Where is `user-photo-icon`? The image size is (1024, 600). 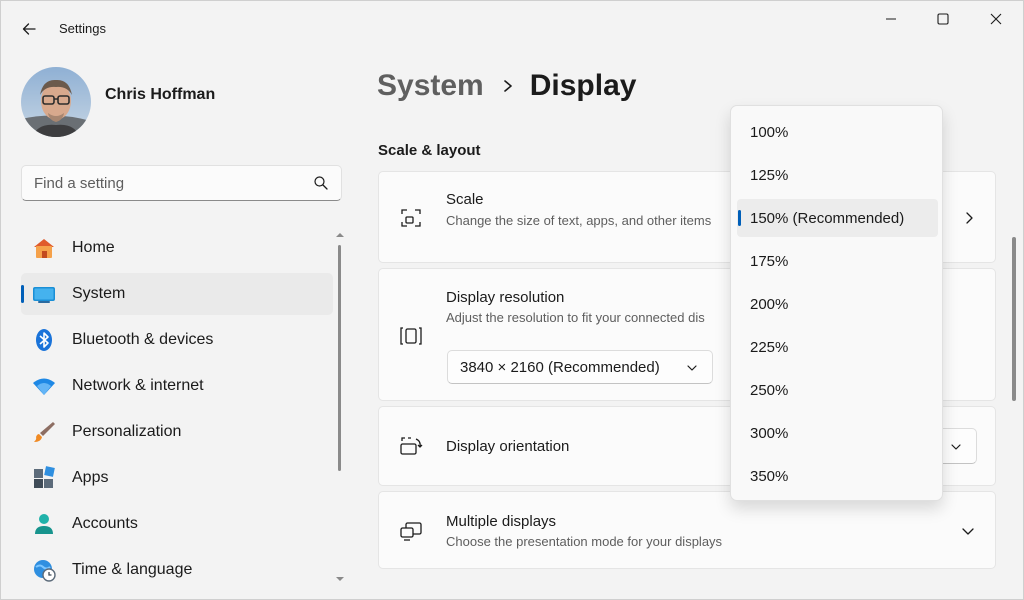 user-photo-icon is located at coordinates (56, 102).